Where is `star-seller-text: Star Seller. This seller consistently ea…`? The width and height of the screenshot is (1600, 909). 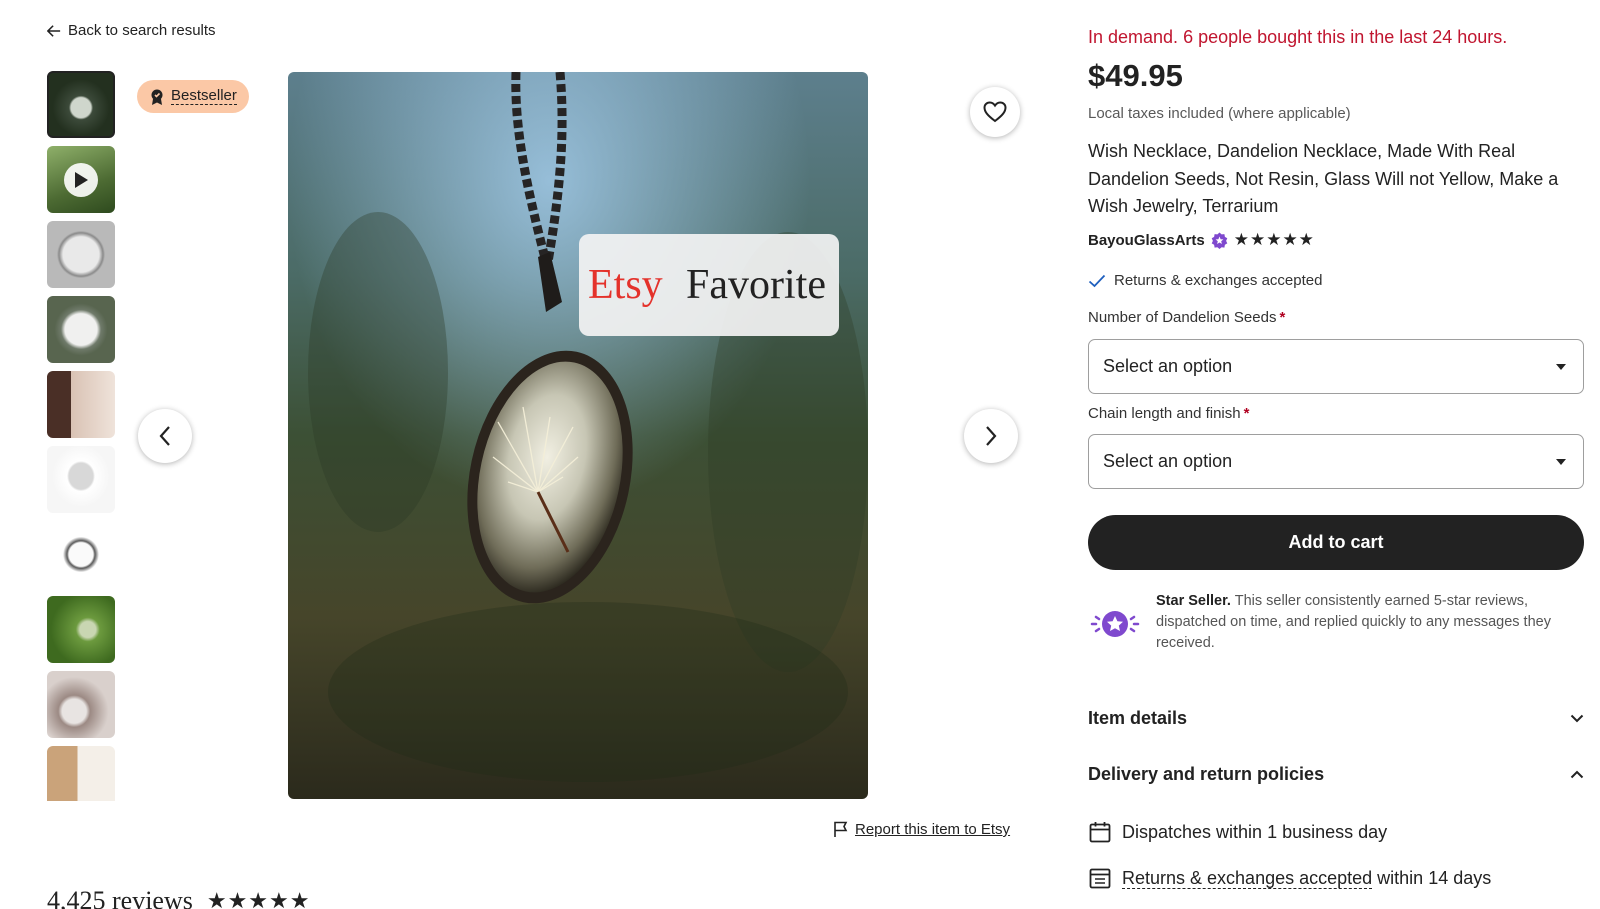
star-seller-text: Star Seller. This seller consistently ea… is located at coordinates (1370, 622).